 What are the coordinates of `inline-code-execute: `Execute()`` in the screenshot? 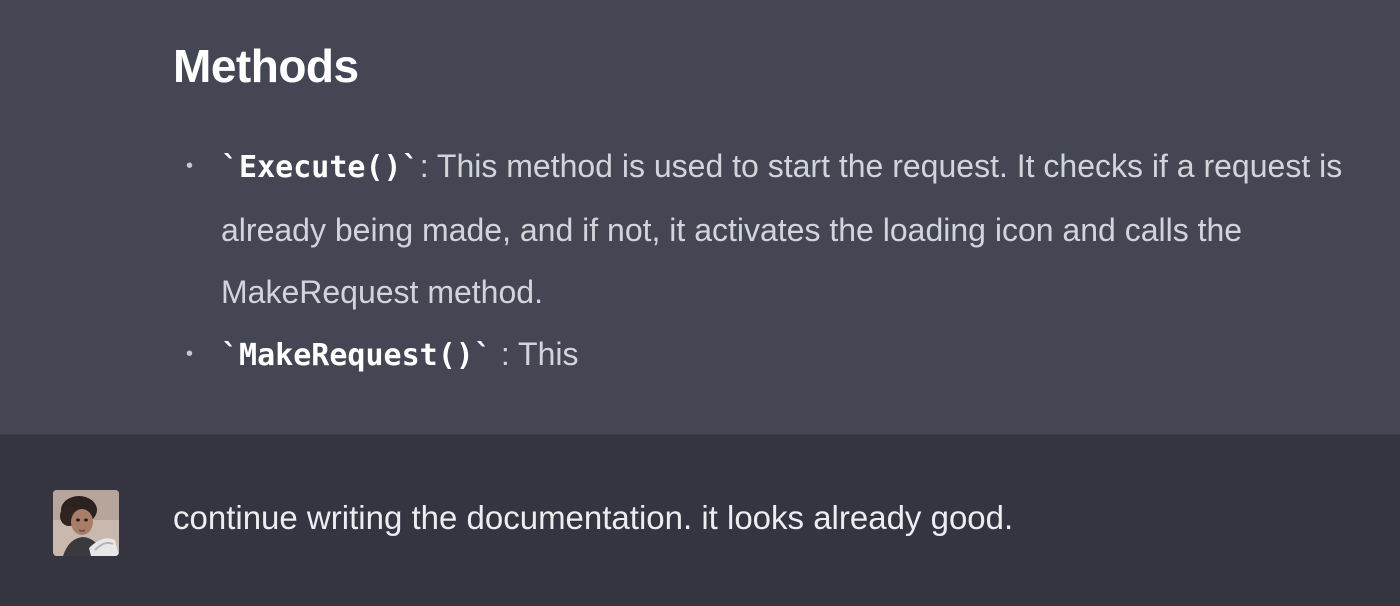 It's located at (320, 167).